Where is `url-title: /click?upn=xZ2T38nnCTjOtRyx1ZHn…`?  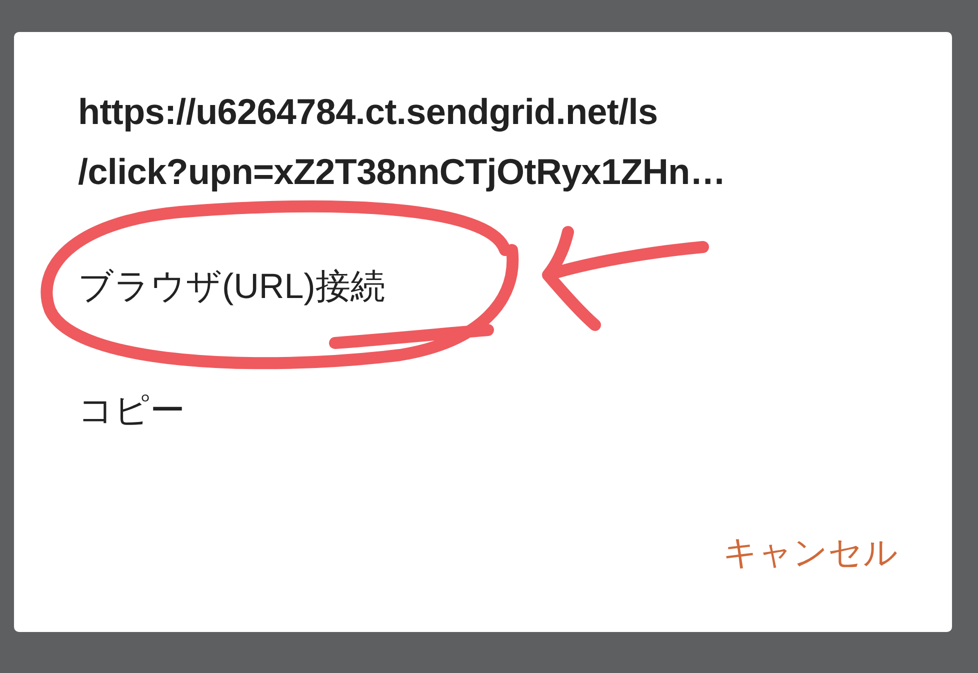
url-title: /click?upn=xZ2T38nnCTjOtRyx1ZHn… is located at coordinates (402, 172).